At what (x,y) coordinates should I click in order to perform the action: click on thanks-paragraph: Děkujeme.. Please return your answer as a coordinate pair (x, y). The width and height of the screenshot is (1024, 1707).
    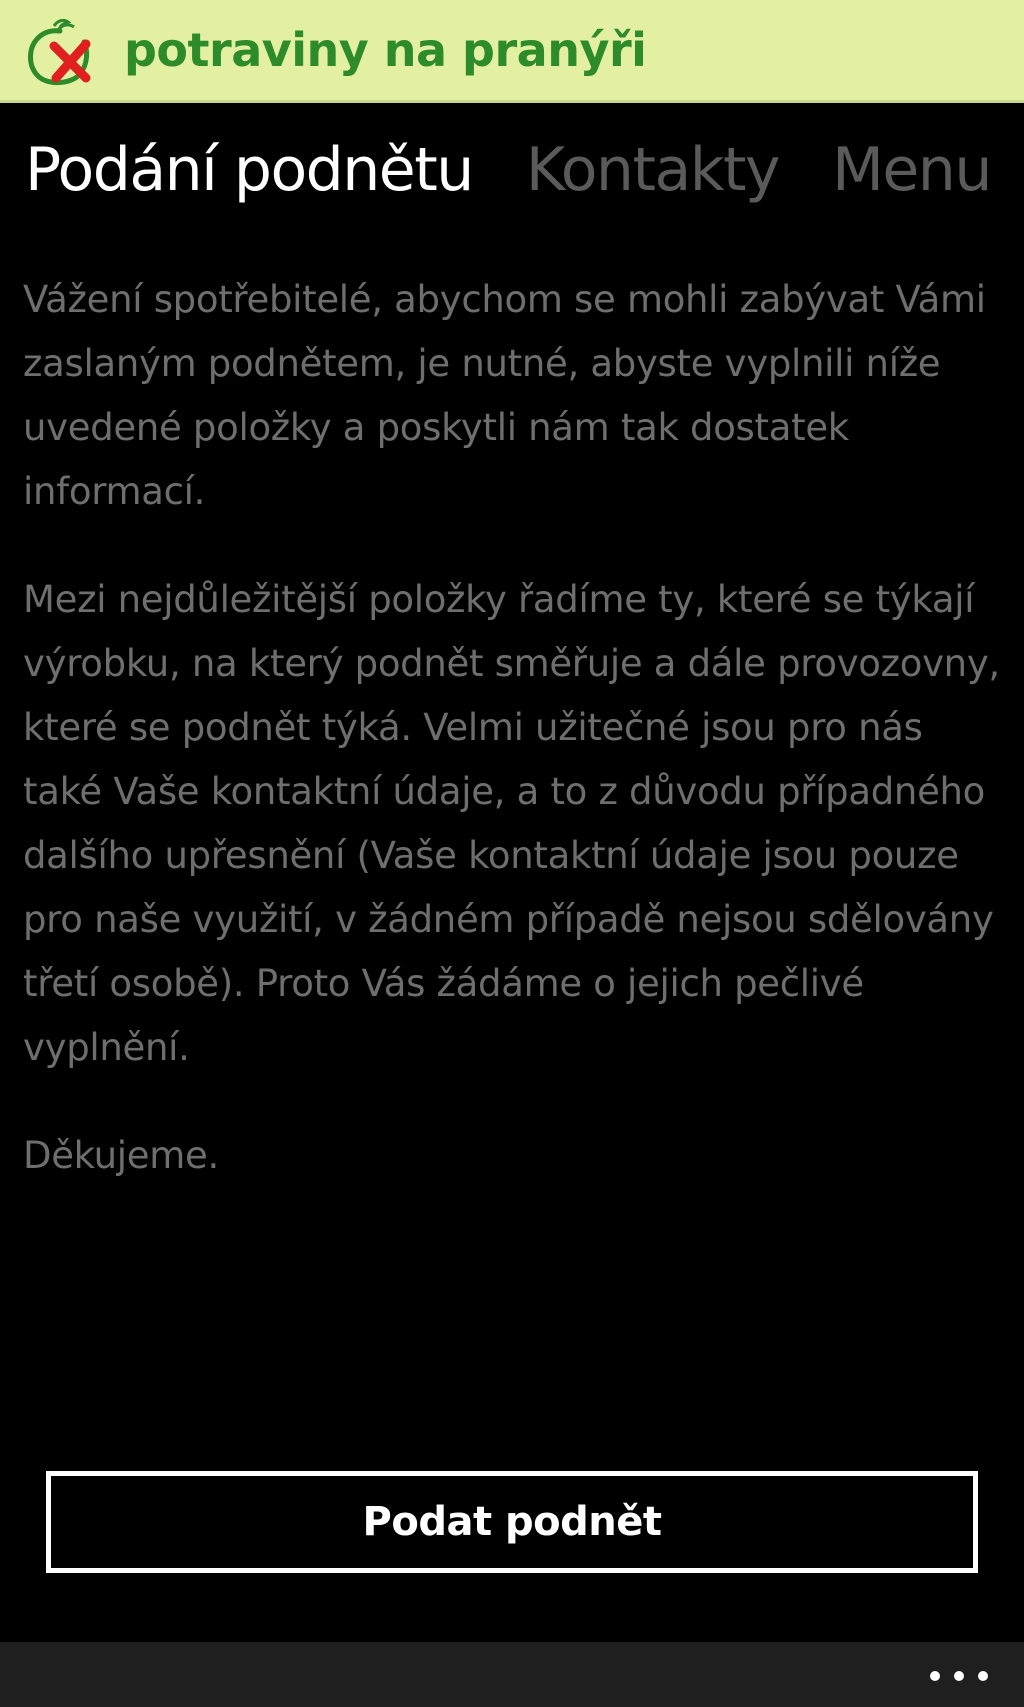
    Looking at the image, I should click on (121, 1155).